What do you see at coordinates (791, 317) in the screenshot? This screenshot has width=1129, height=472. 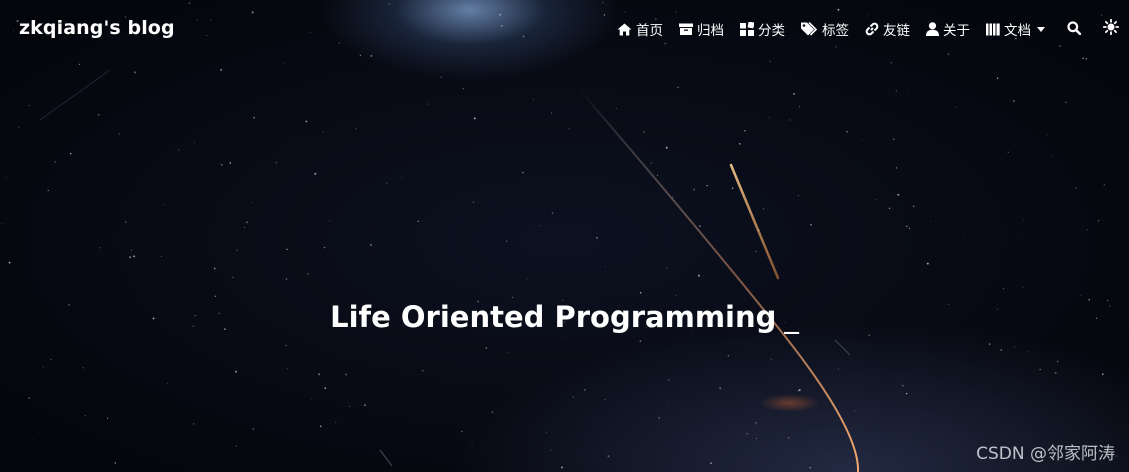 I see `typing-cursor: _` at bounding box center [791, 317].